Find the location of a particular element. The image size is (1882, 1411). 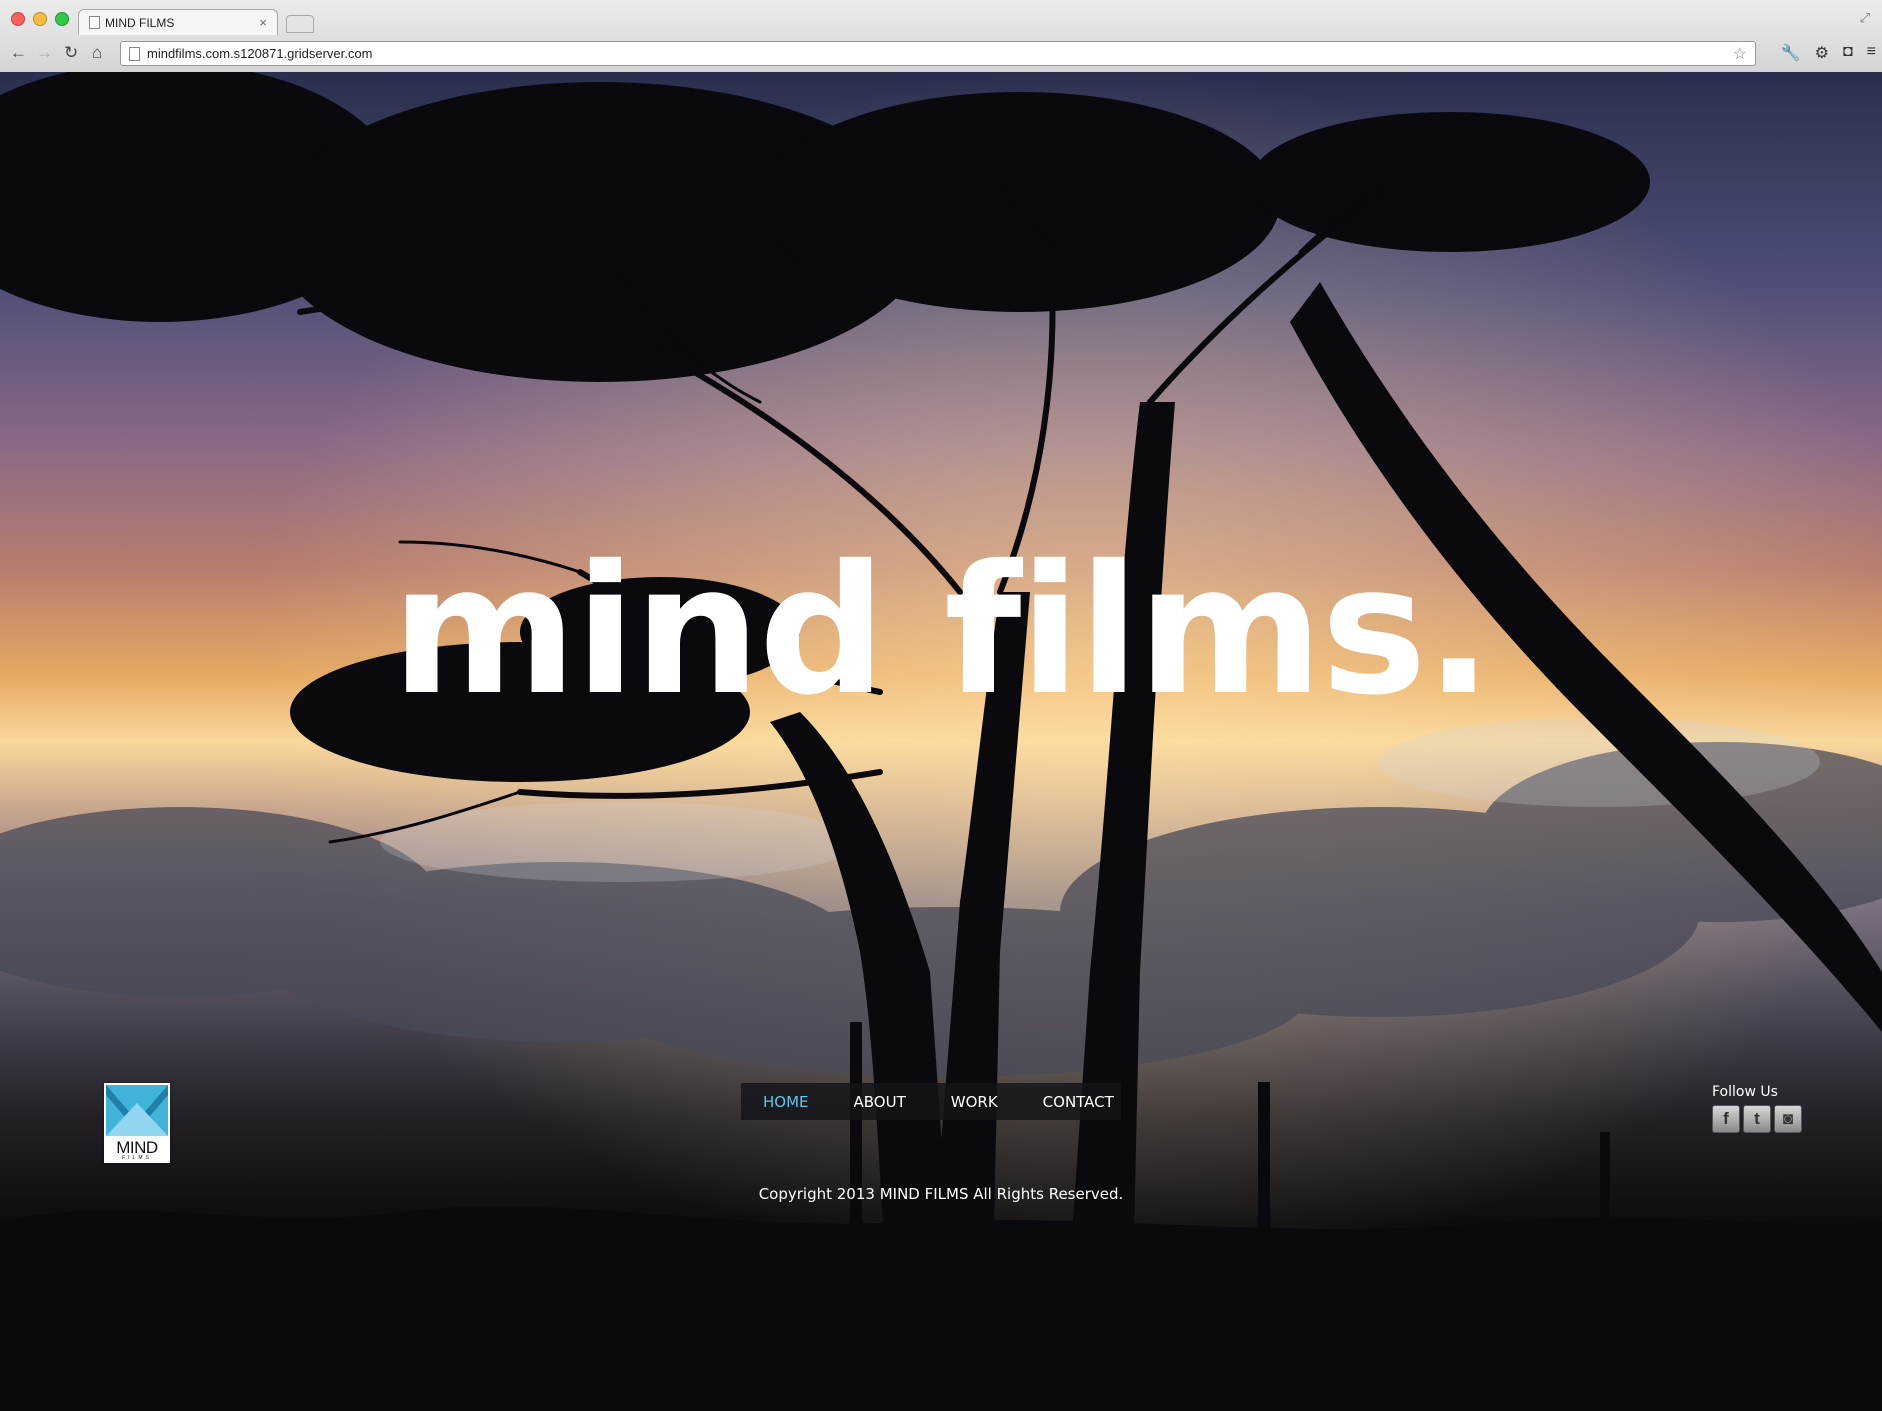

reload-icon: ↻ is located at coordinates (71, 53).